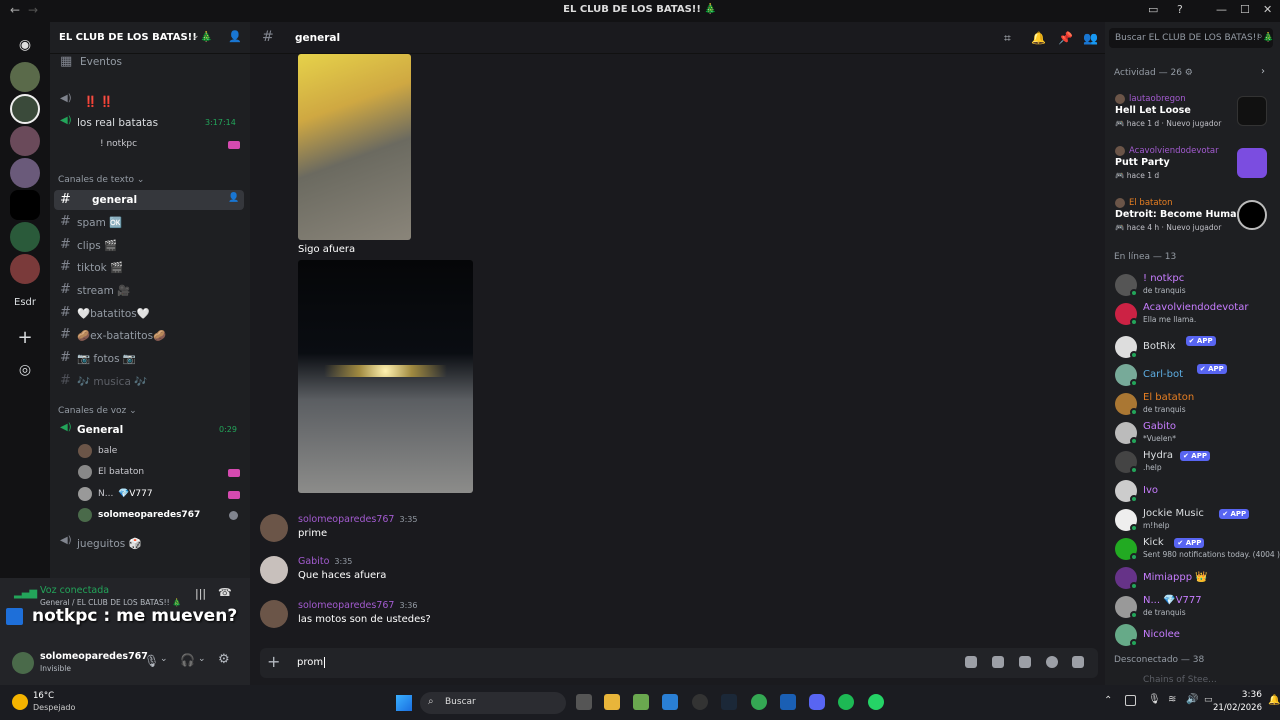 The width and height of the screenshot is (1280, 720). I want to click on member-item: BotRix ✔ APP, so click(1193, 347).